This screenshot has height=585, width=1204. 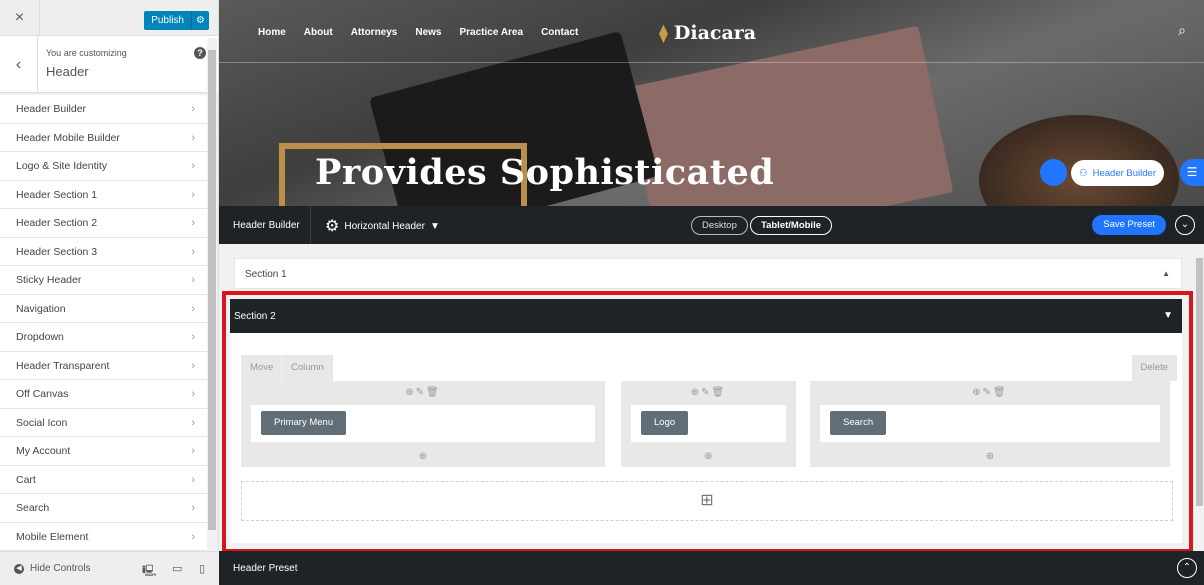 I want to click on back-icon: ‹, so click(x=19, y=64).